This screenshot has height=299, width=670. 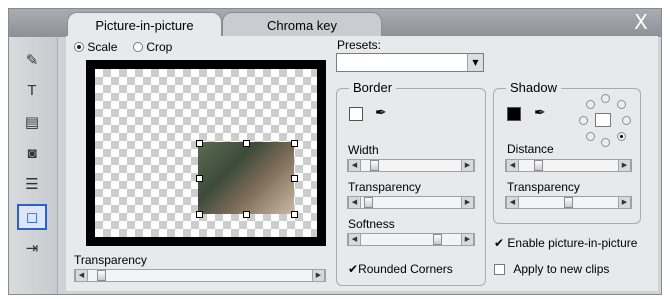 I want to click on rounded-corners-checkbox: ✔Rounded Corners, so click(x=400, y=269).